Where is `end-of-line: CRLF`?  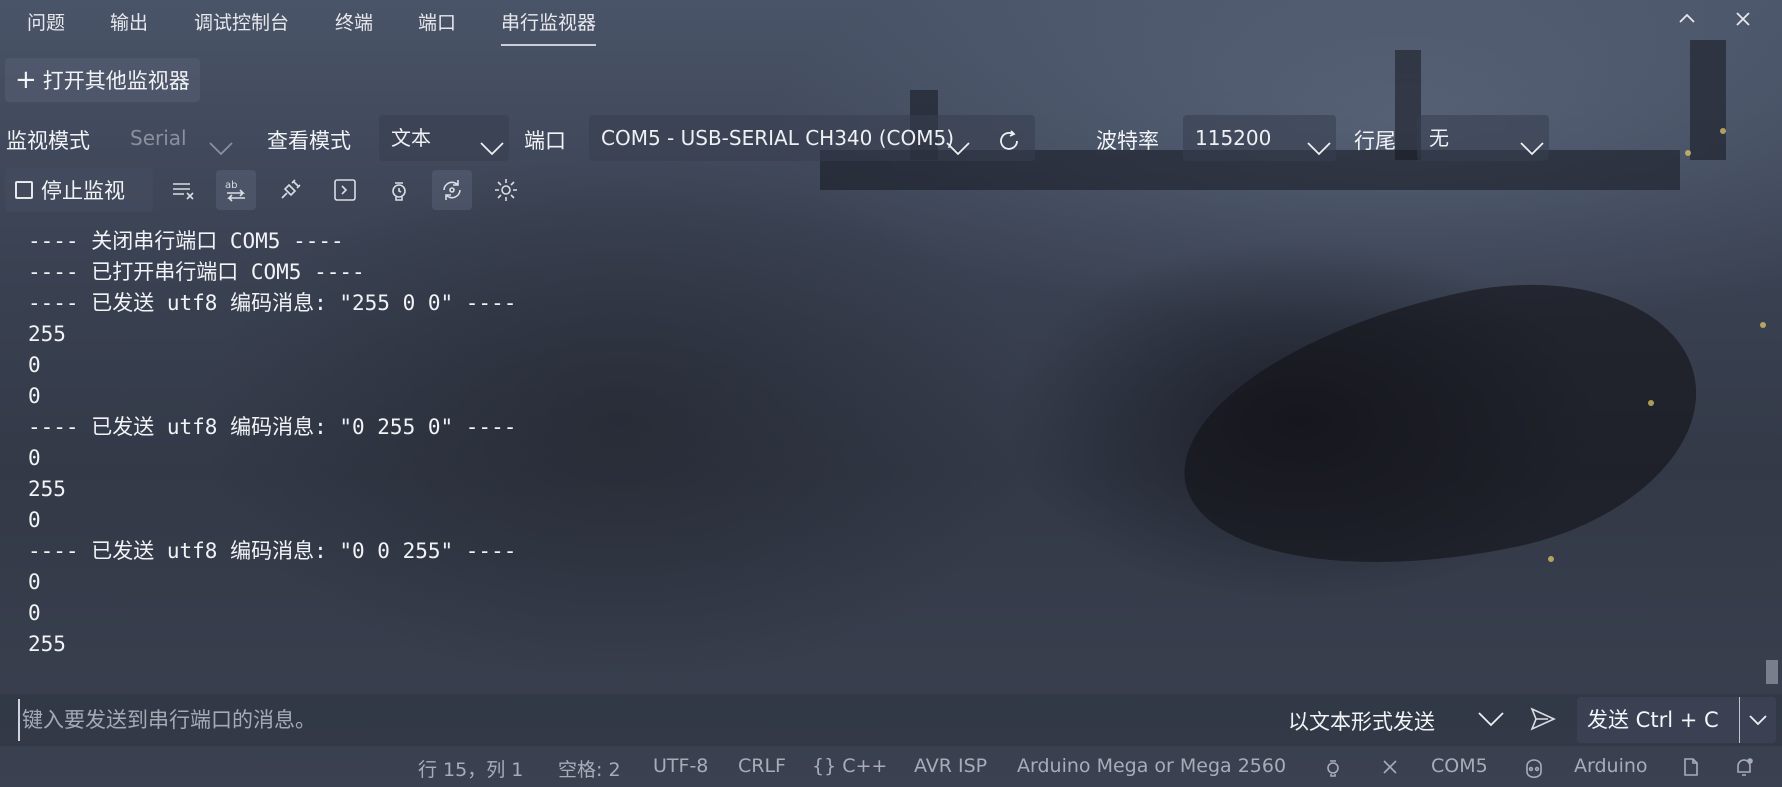 end-of-line: CRLF is located at coordinates (762, 766).